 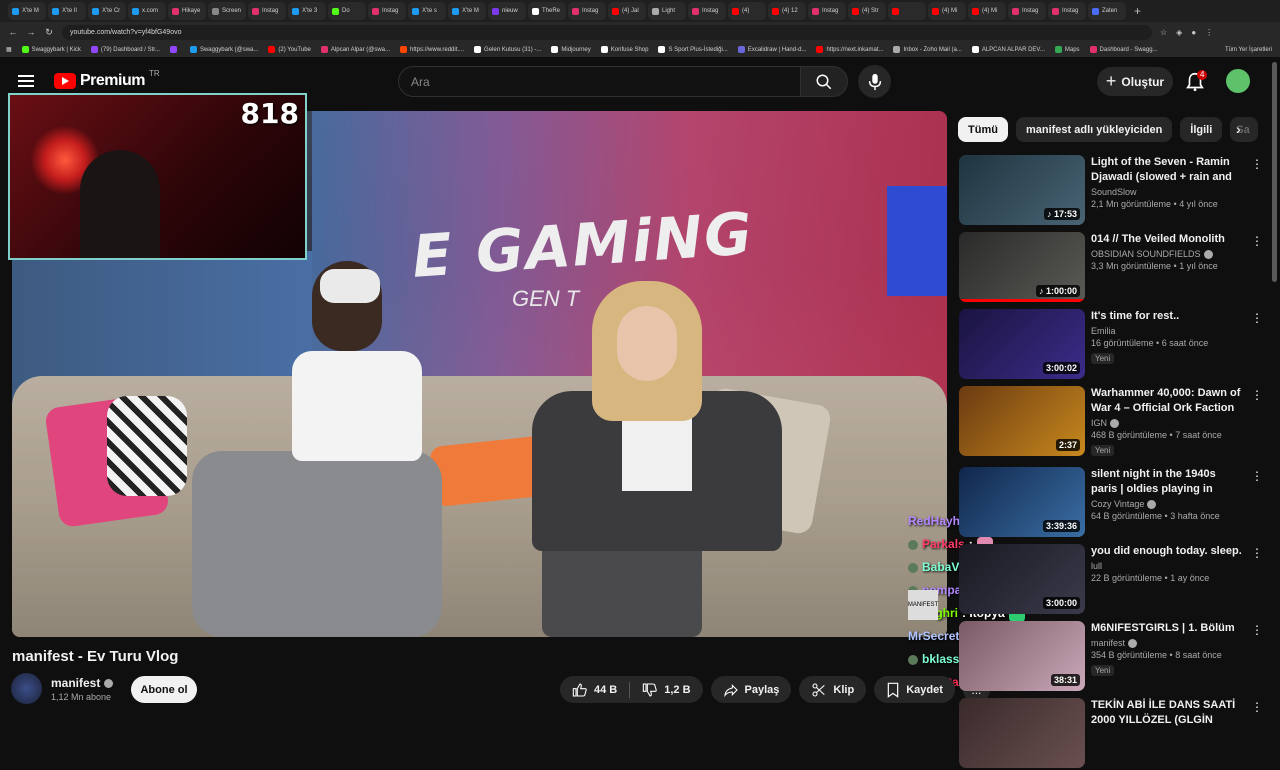 What do you see at coordinates (1167, 504) in the screenshot?
I see `video-channel: Cozy Vintage` at bounding box center [1167, 504].